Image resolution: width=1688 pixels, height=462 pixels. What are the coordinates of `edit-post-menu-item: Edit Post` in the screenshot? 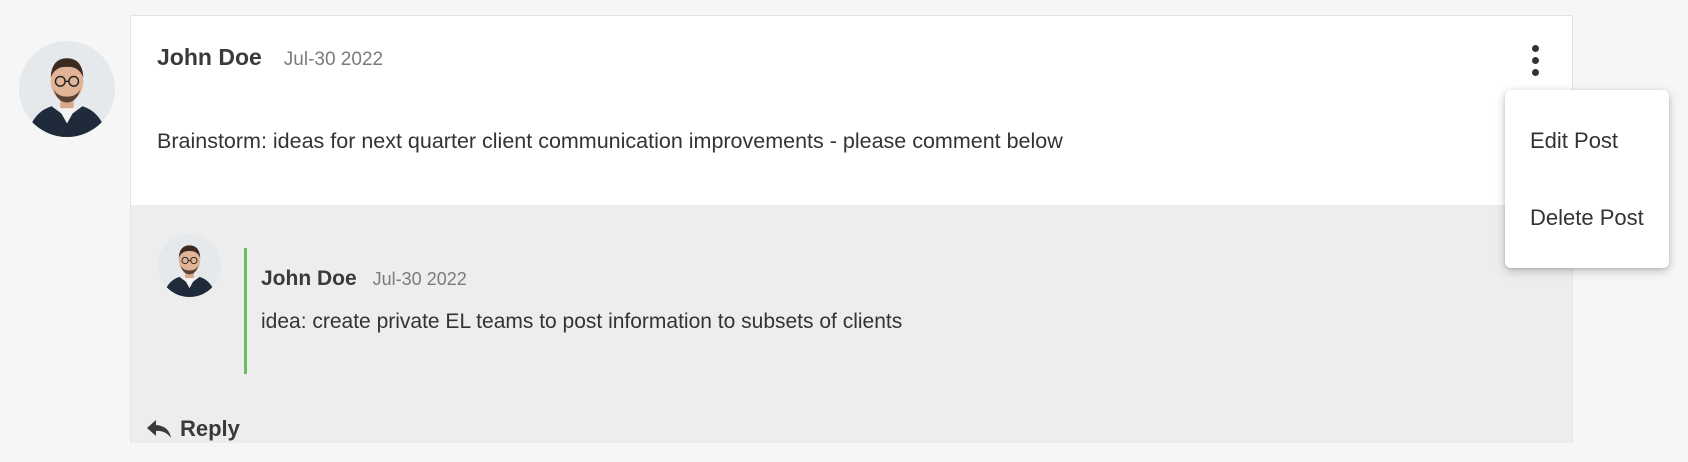 It's located at (1574, 141).